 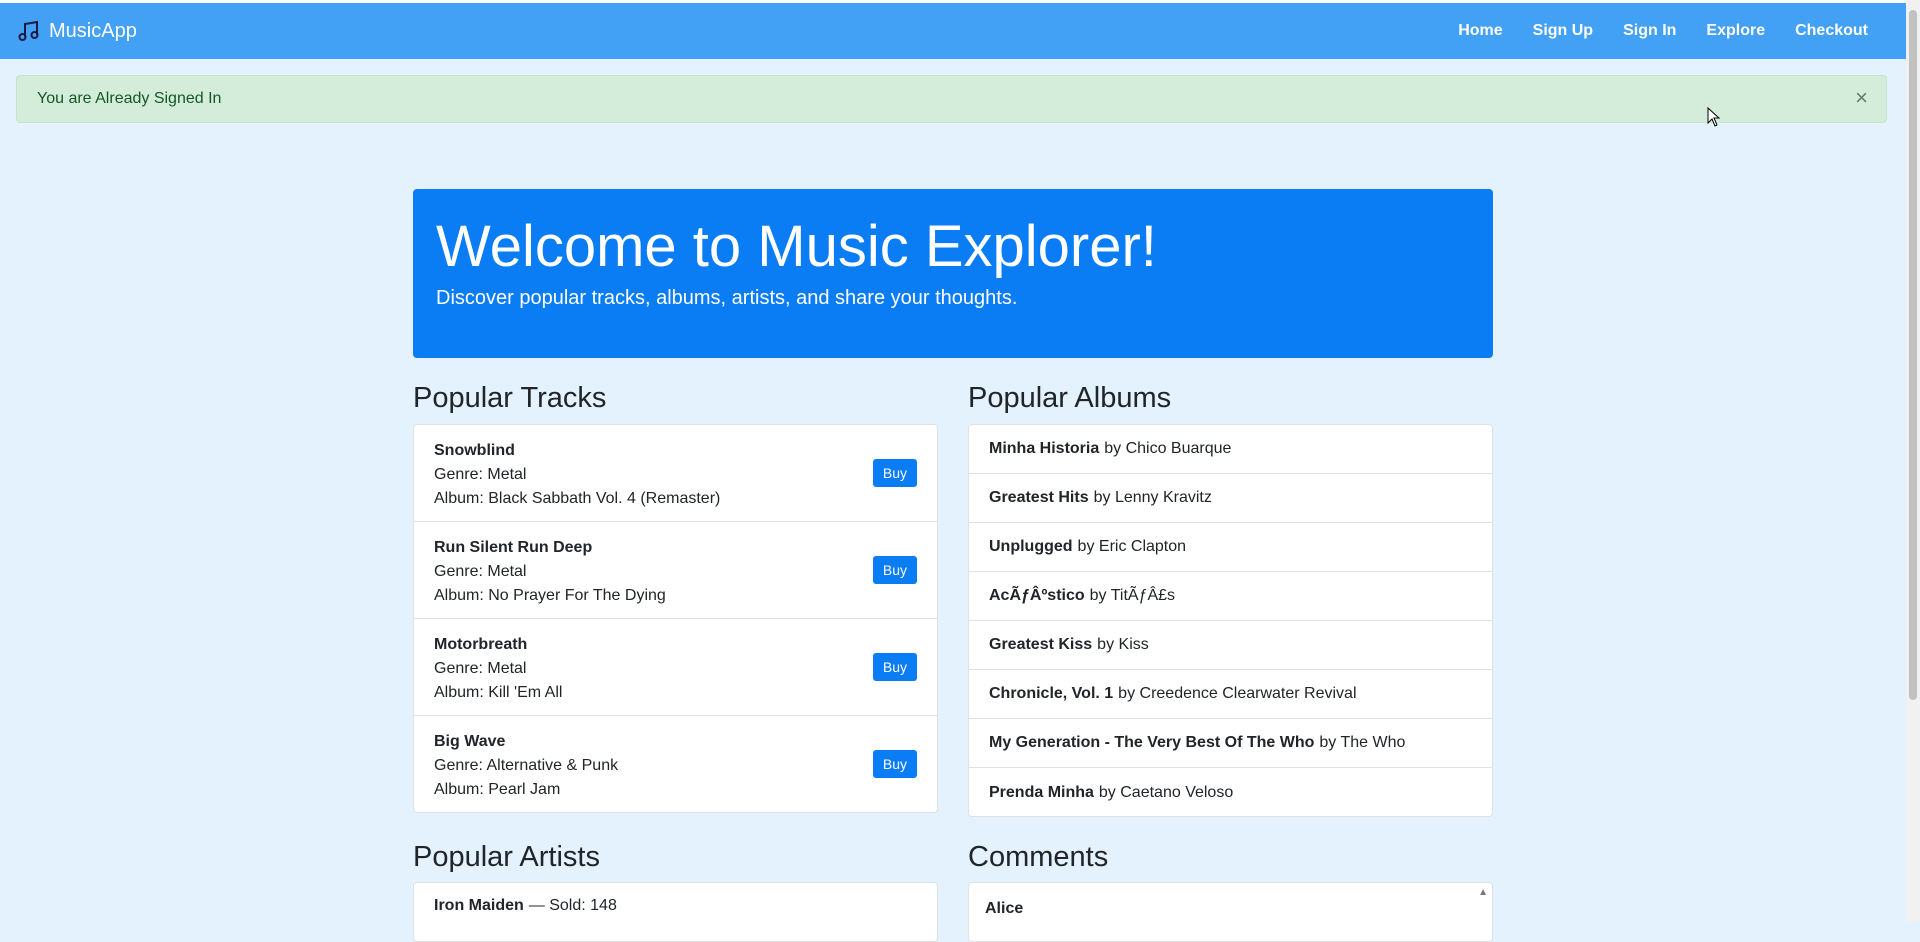 I want to click on comment-user: Alice, so click(x=1004, y=908).